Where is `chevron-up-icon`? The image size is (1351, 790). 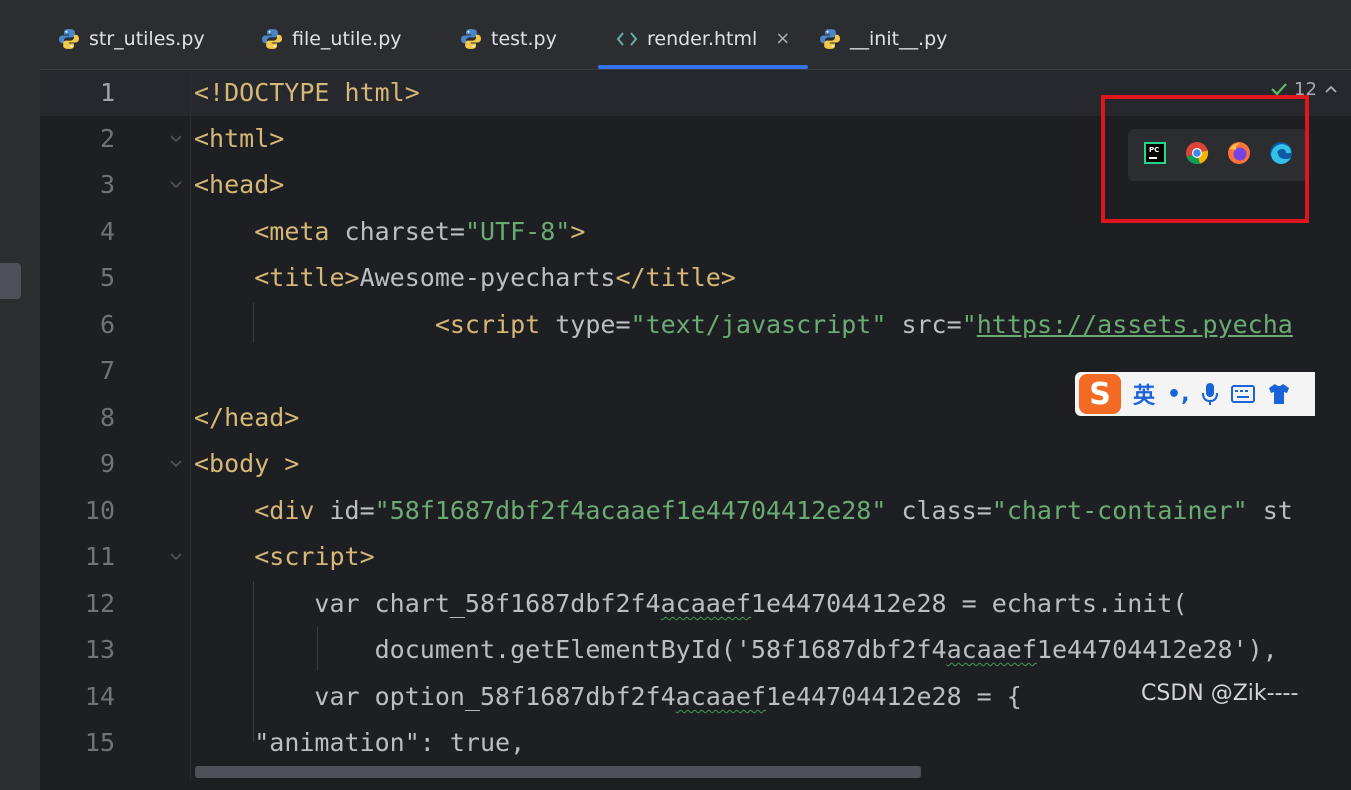
chevron-up-icon is located at coordinates (1331, 89).